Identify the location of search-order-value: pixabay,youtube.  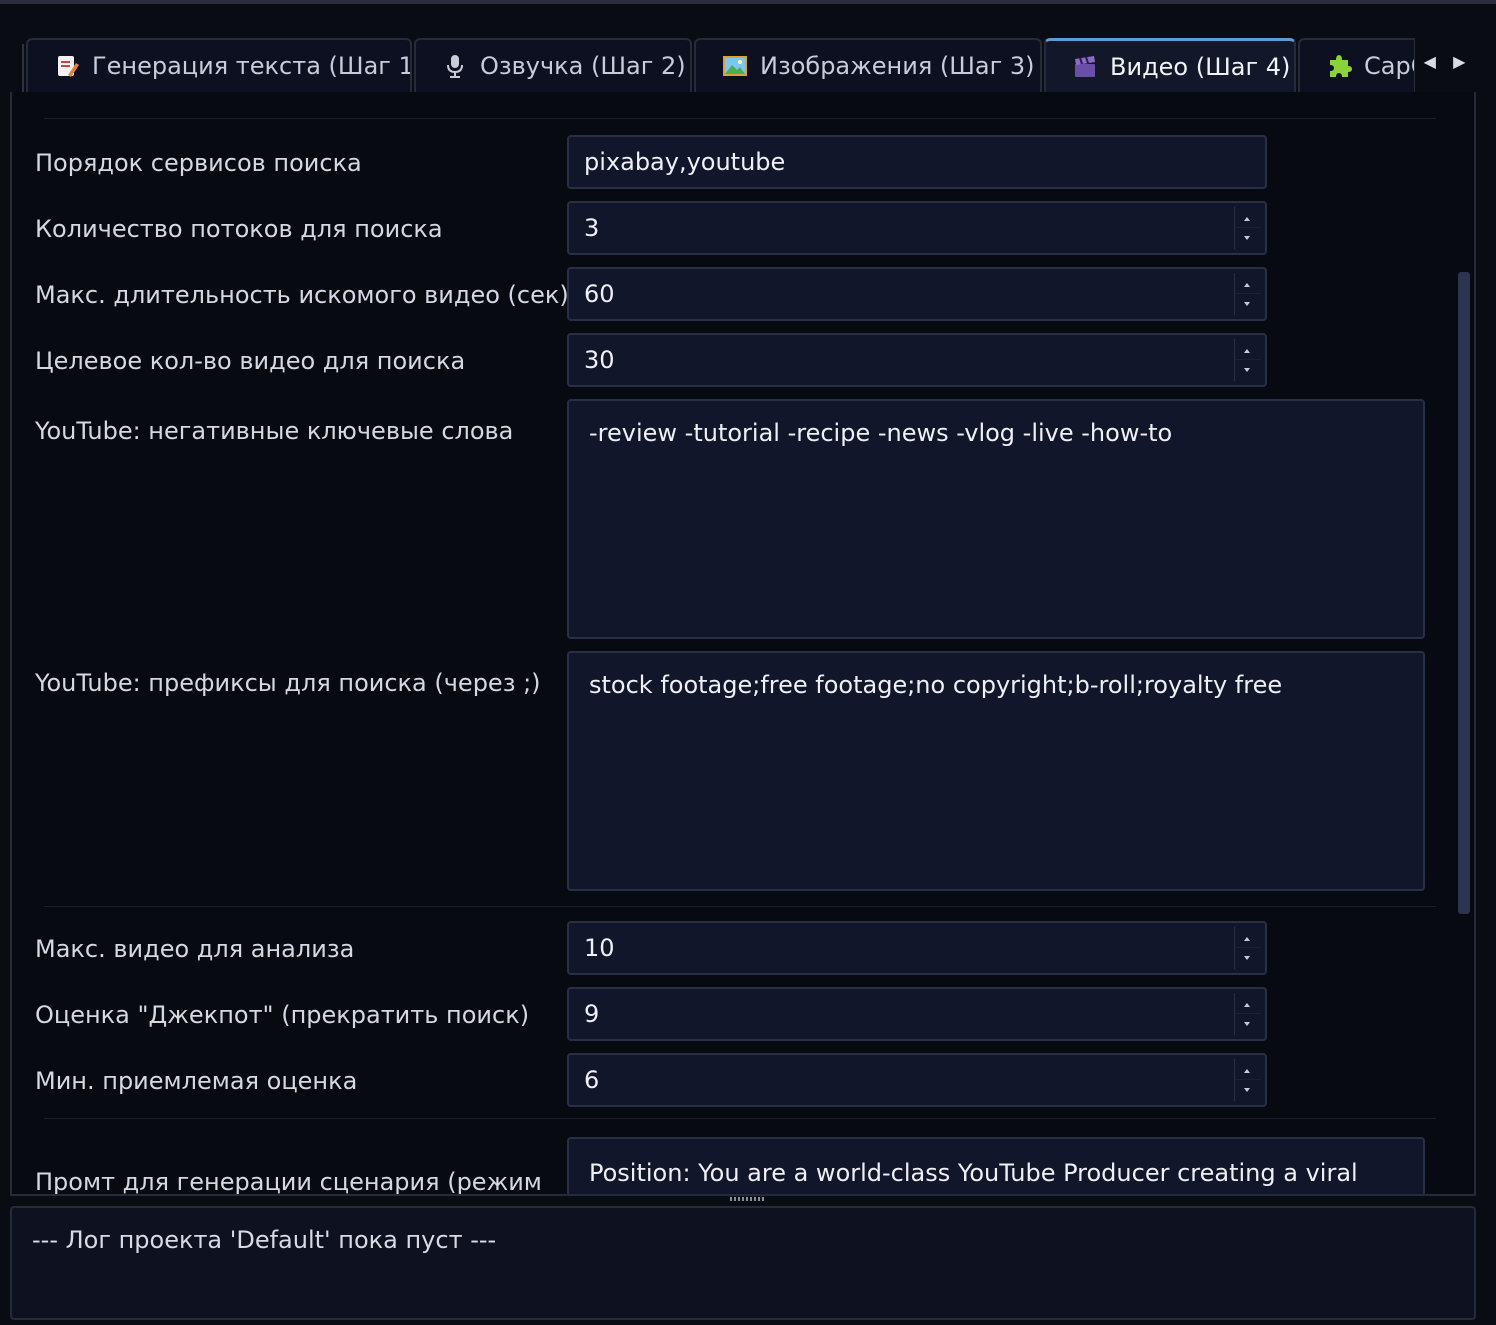
(685, 162).